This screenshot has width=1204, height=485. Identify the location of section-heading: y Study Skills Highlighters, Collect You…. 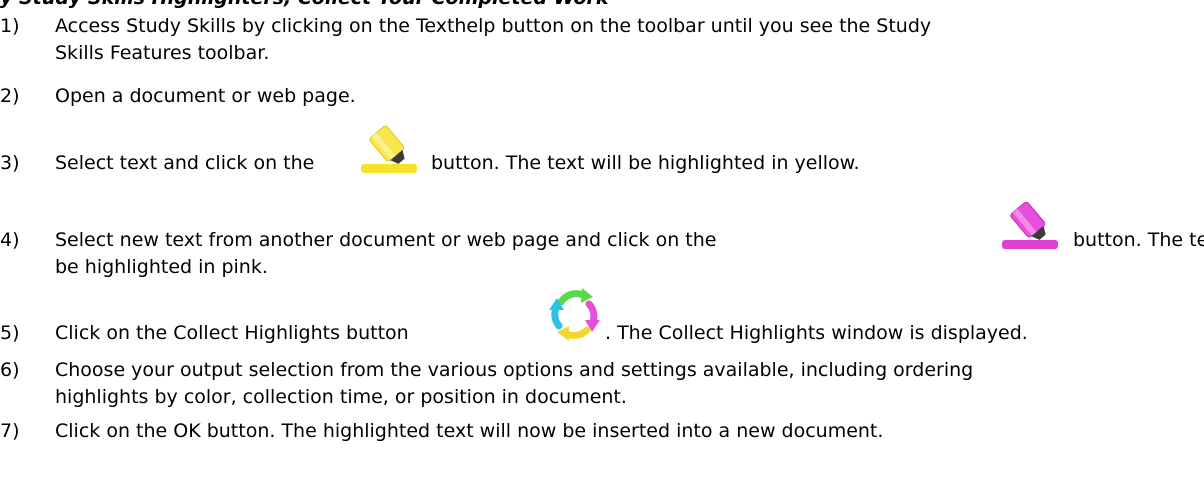
(304, 5).